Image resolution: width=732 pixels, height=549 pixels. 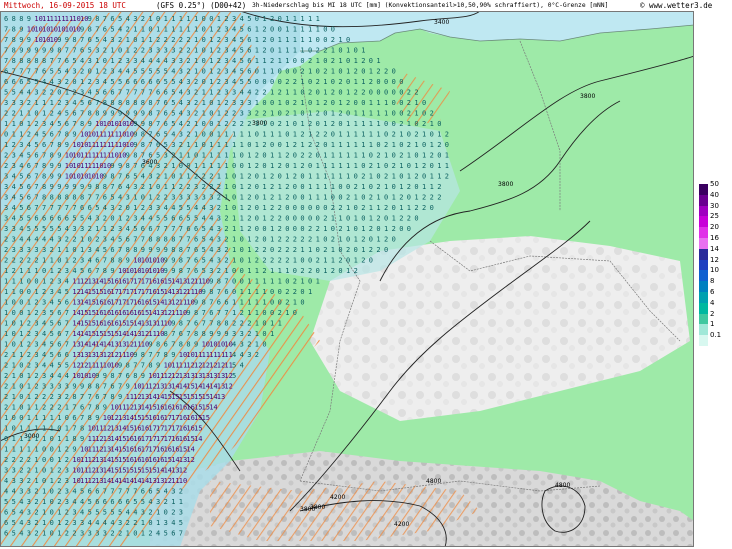 What do you see at coordinates (562, 485) in the screenshot?
I see `contour-label: 4800` at bounding box center [562, 485].